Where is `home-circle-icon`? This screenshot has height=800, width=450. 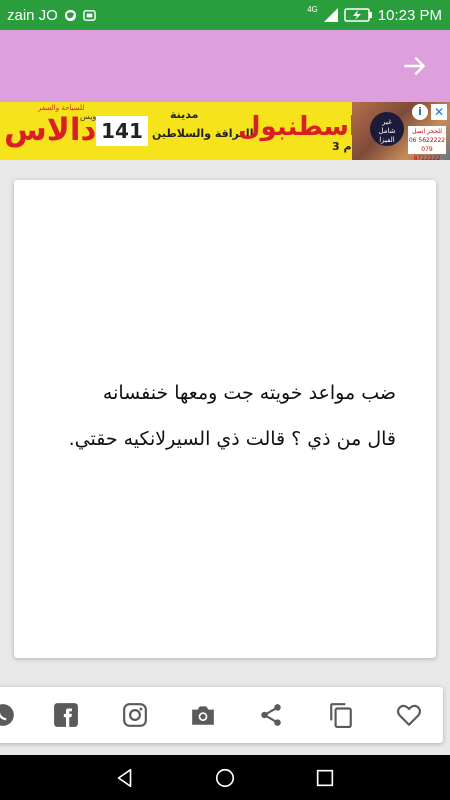 home-circle-icon is located at coordinates (225, 778).